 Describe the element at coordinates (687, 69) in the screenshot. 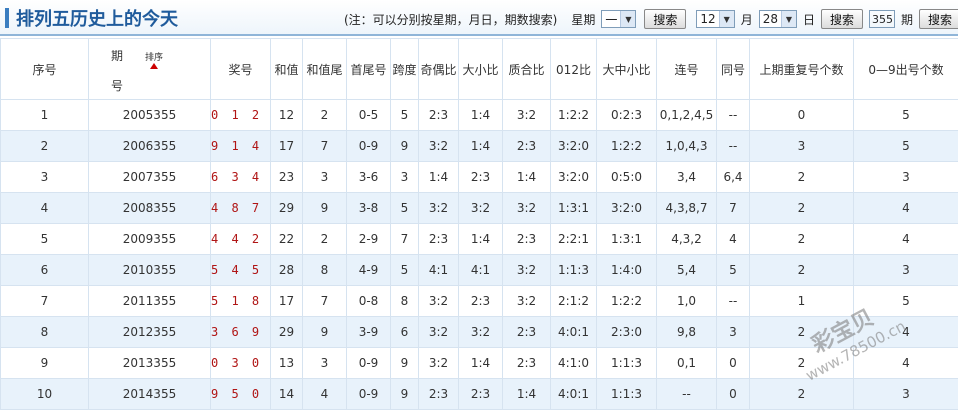

I see `col-consecutive: 连号` at that location.